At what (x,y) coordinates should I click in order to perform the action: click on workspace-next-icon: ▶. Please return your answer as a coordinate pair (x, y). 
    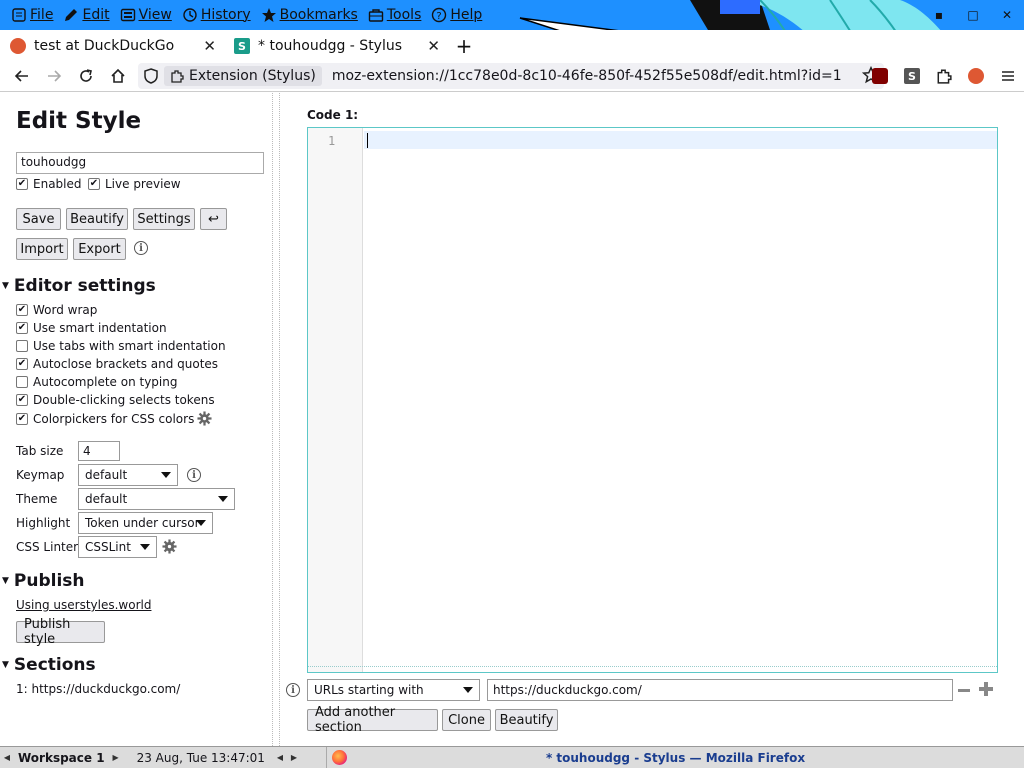
    Looking at the image, I should click on (116, 757).